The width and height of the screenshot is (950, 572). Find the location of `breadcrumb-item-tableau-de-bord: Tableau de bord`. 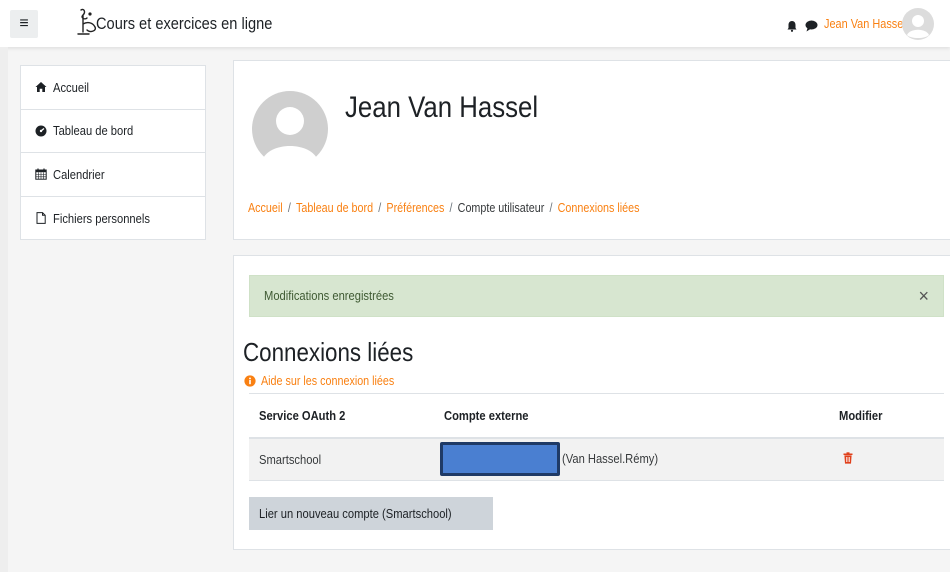

breadcrumb-item-tableau-de-bord: Tableau de bord is located at coordinates (334, 208).